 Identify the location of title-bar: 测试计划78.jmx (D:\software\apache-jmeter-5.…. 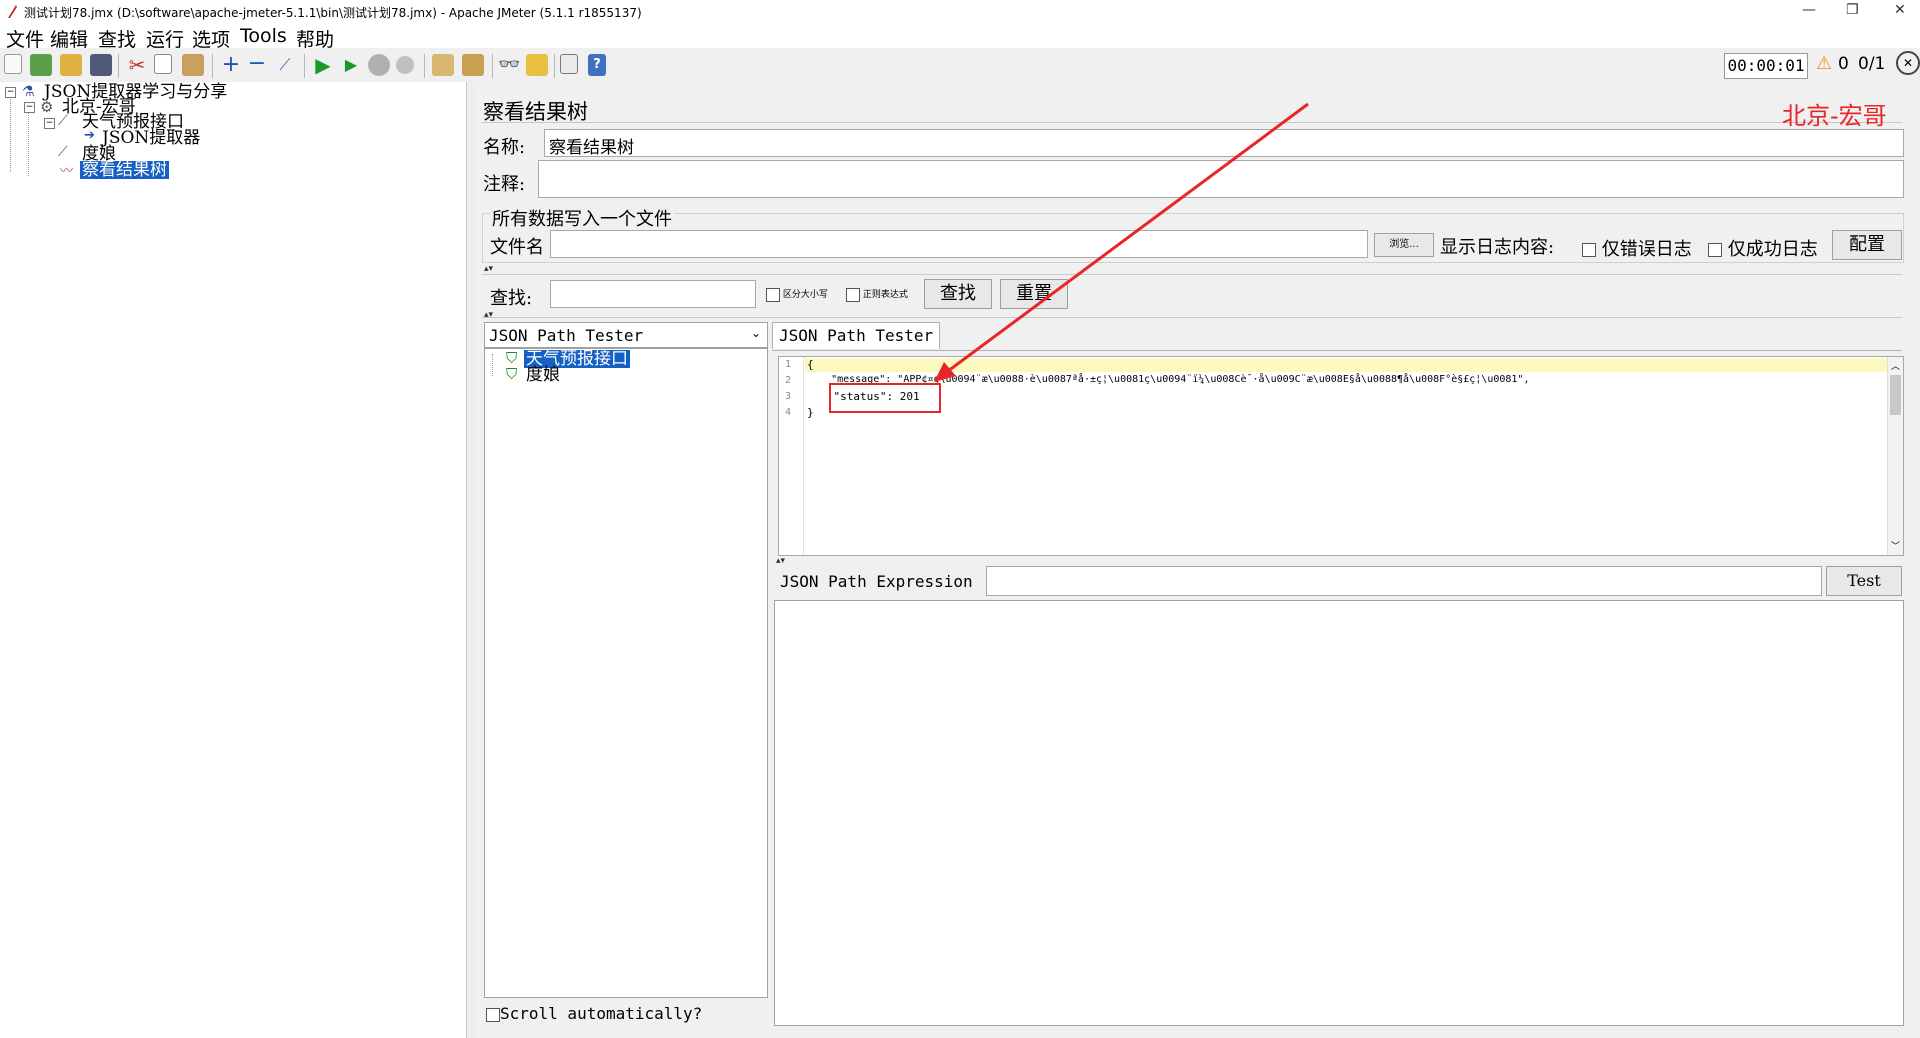
(960, 11).